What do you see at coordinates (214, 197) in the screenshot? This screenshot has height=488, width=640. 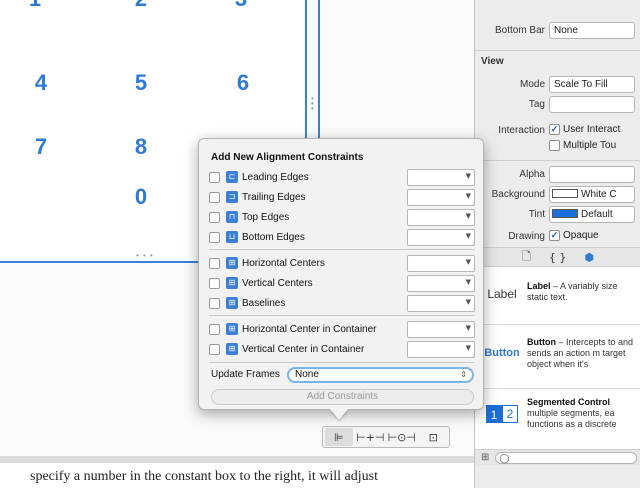 I see `trailing-edges-checkbox` at bounding box center [214, 197].